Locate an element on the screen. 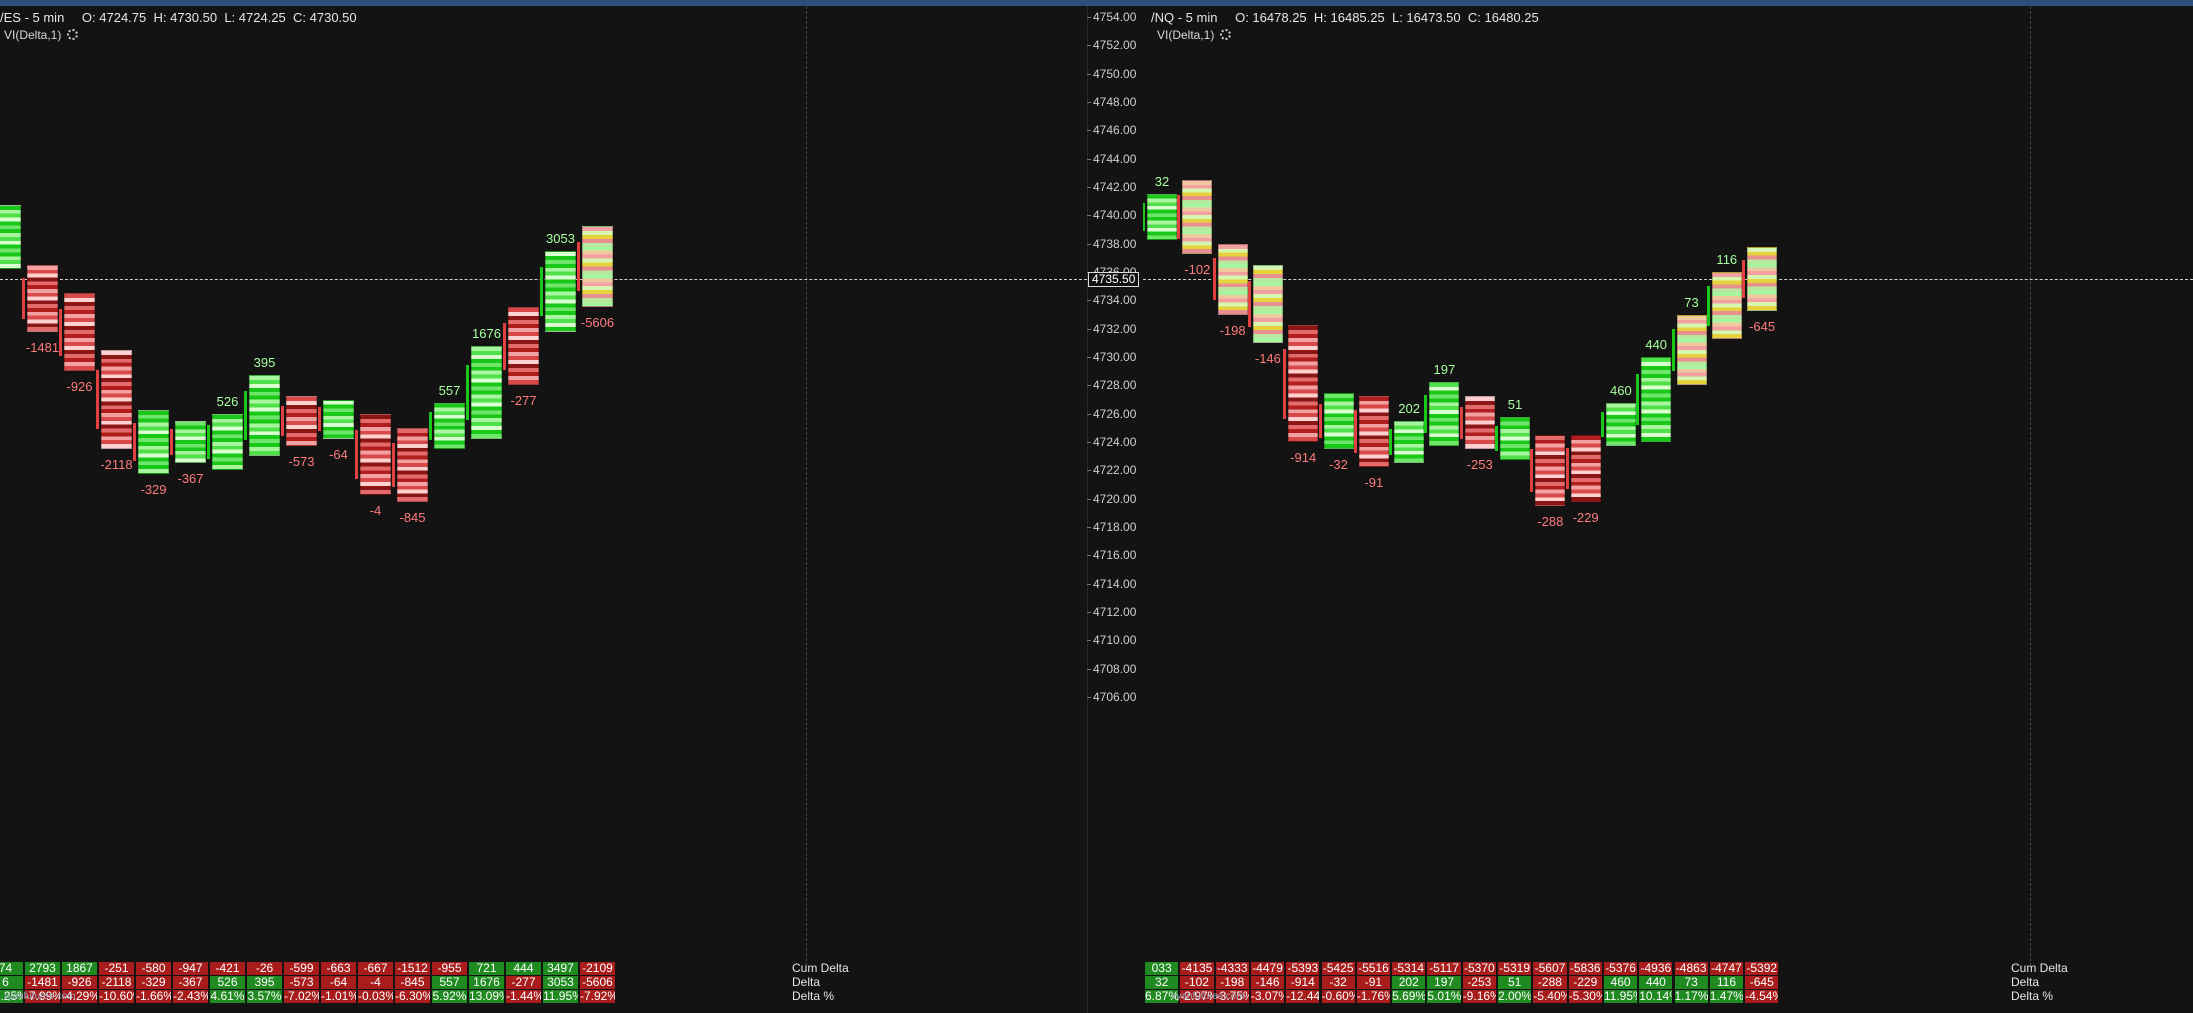 The width and height of the screenshot is (2193, 1013). bar-delta-label: -329 is located at coordinates (153, 489).